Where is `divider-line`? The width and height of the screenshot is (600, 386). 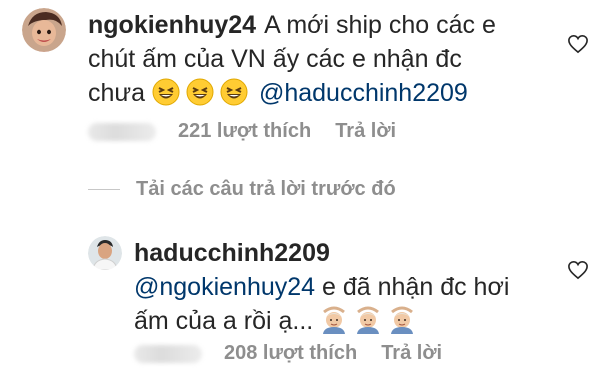
divider-line is located at coordinates (104, 189).